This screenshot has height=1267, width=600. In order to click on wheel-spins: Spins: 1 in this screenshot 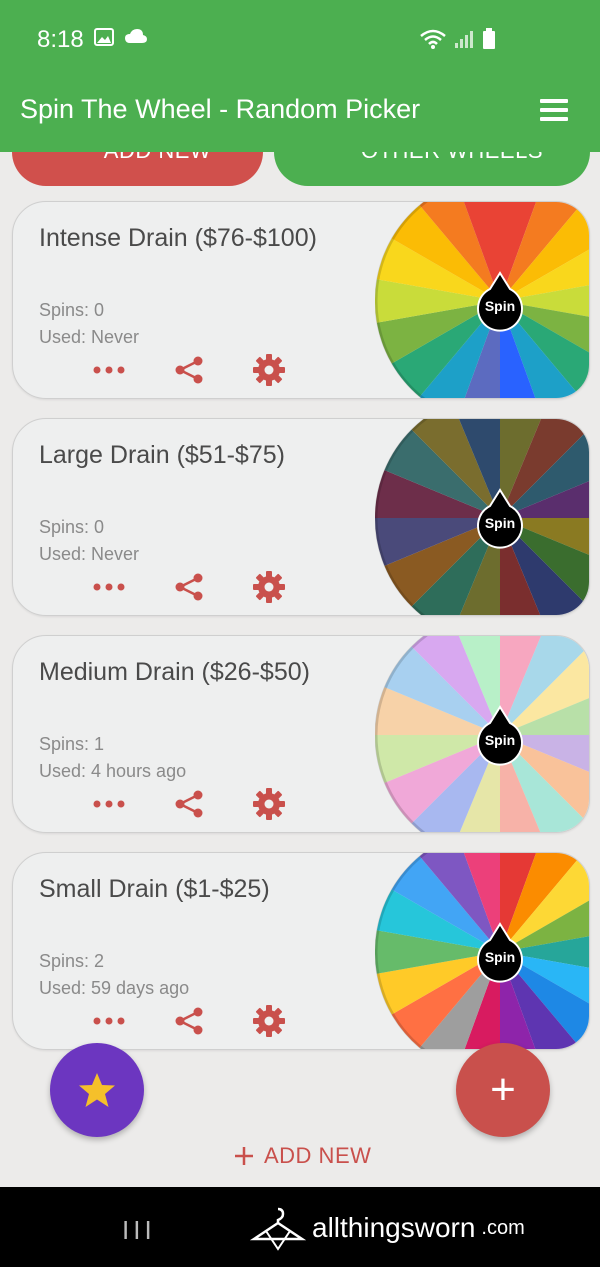, I will do `click(72, 744)`.